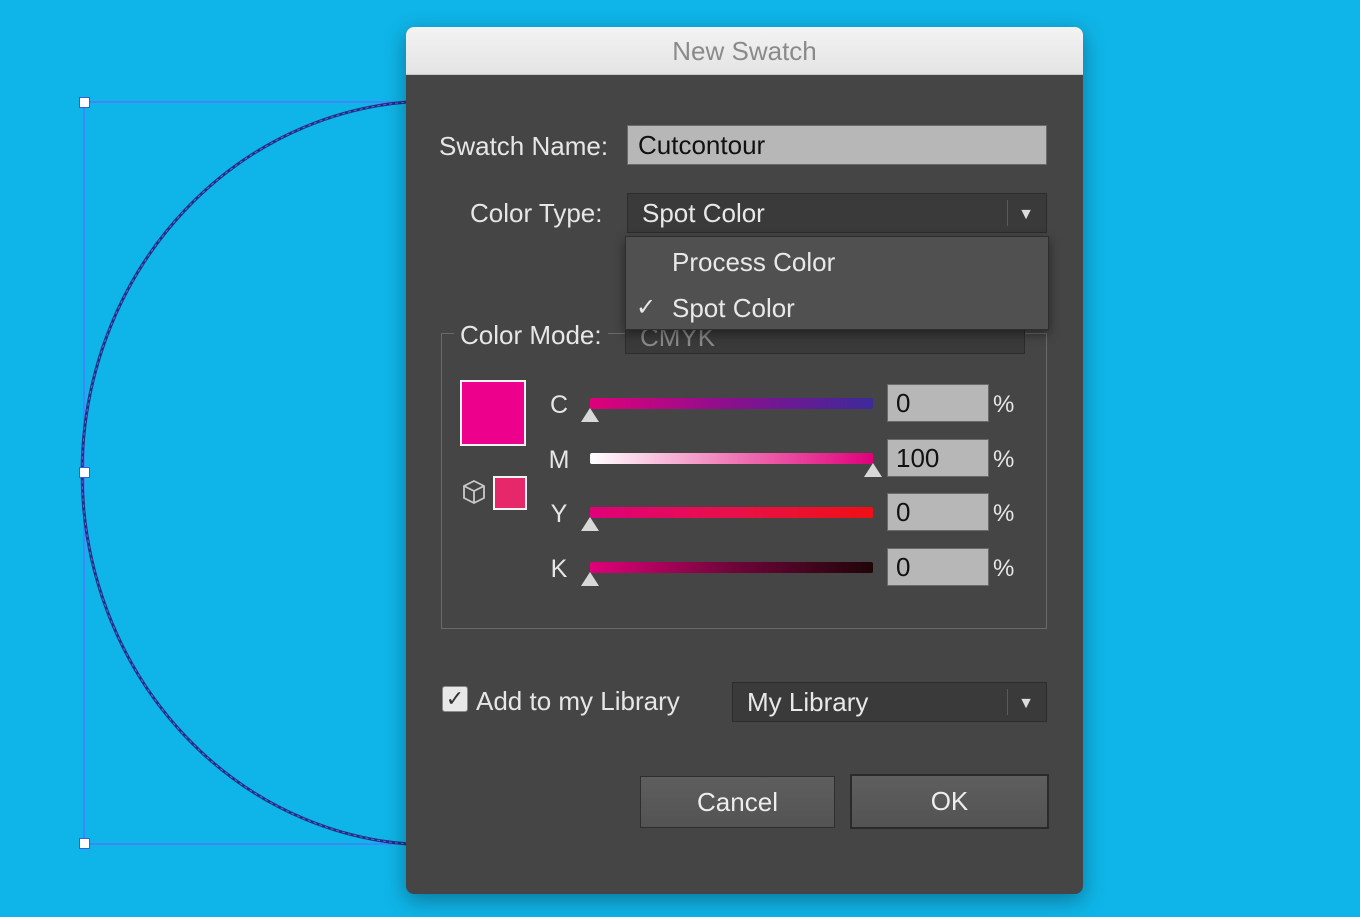  Describe the element at coordinates (837, 213) in the screenshot. I see `color-type-select: Spot Color ▼` at that location.